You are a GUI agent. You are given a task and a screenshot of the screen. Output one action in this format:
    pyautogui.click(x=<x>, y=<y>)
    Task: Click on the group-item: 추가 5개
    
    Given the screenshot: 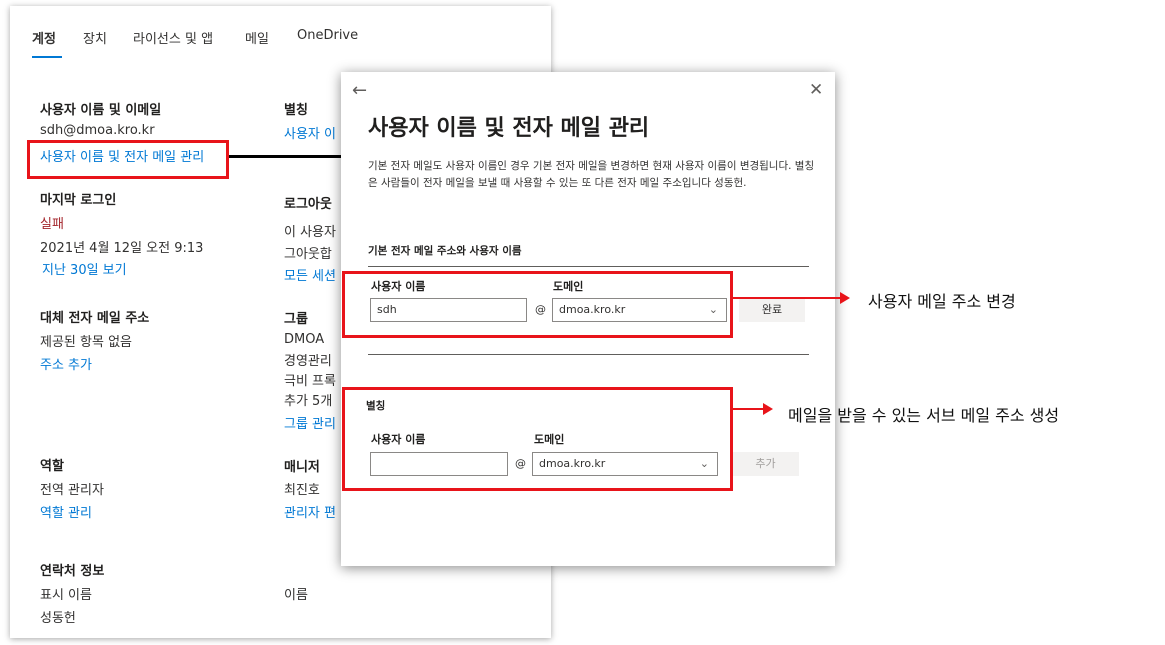 What is the action you would take?
    pyautogui.click(x=308, y=401)
    